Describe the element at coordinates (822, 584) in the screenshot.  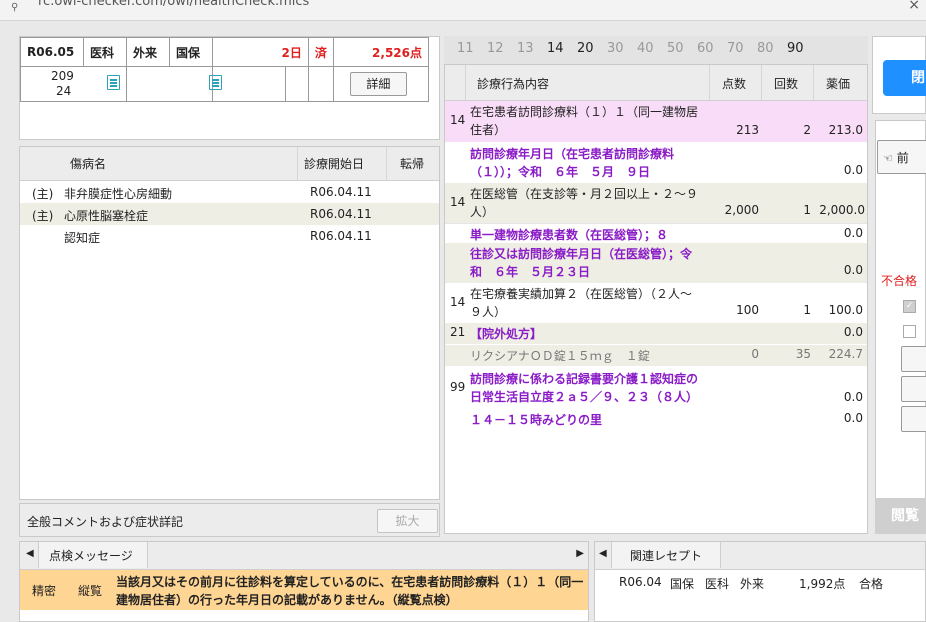
I see `related-points: 1,992点` at that location.